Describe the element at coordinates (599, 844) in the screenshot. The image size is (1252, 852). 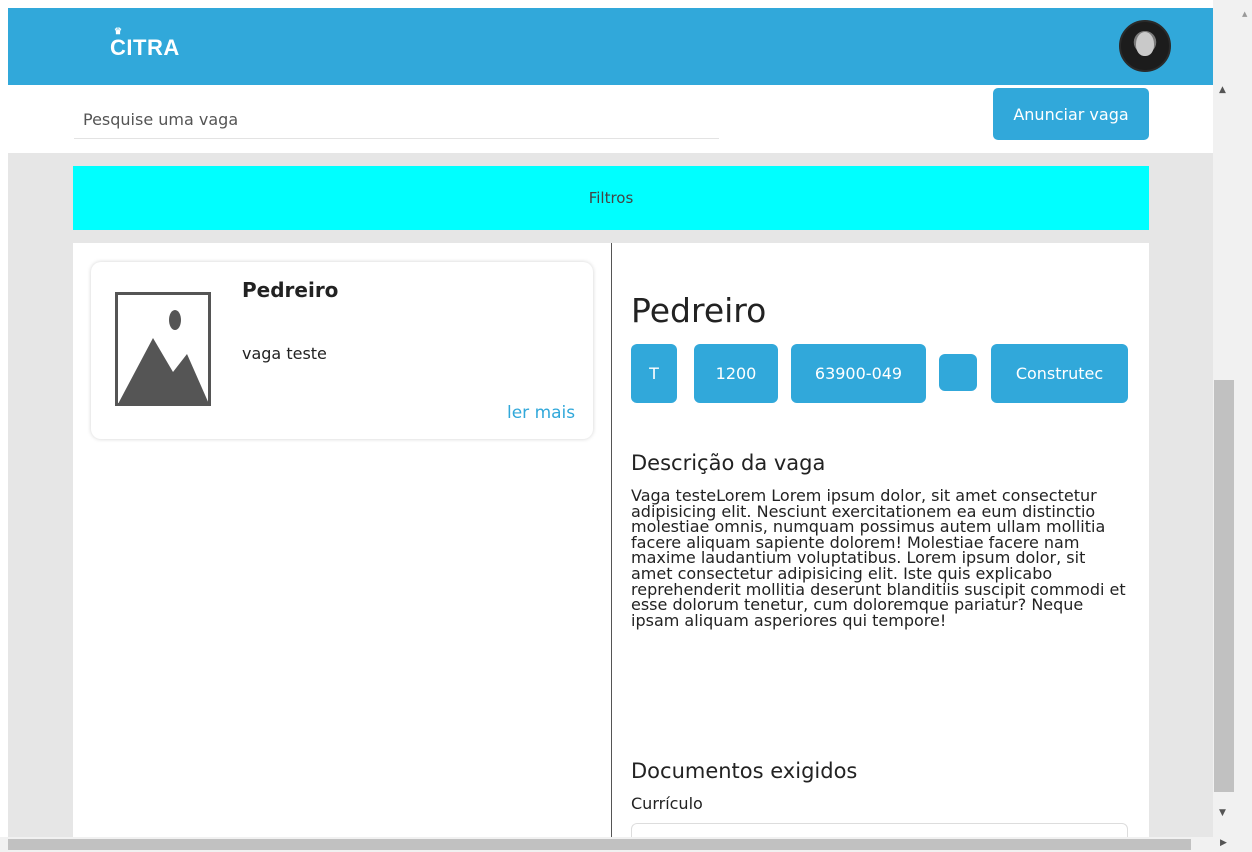
I see `horizontal-scroll-thumb` at that location.